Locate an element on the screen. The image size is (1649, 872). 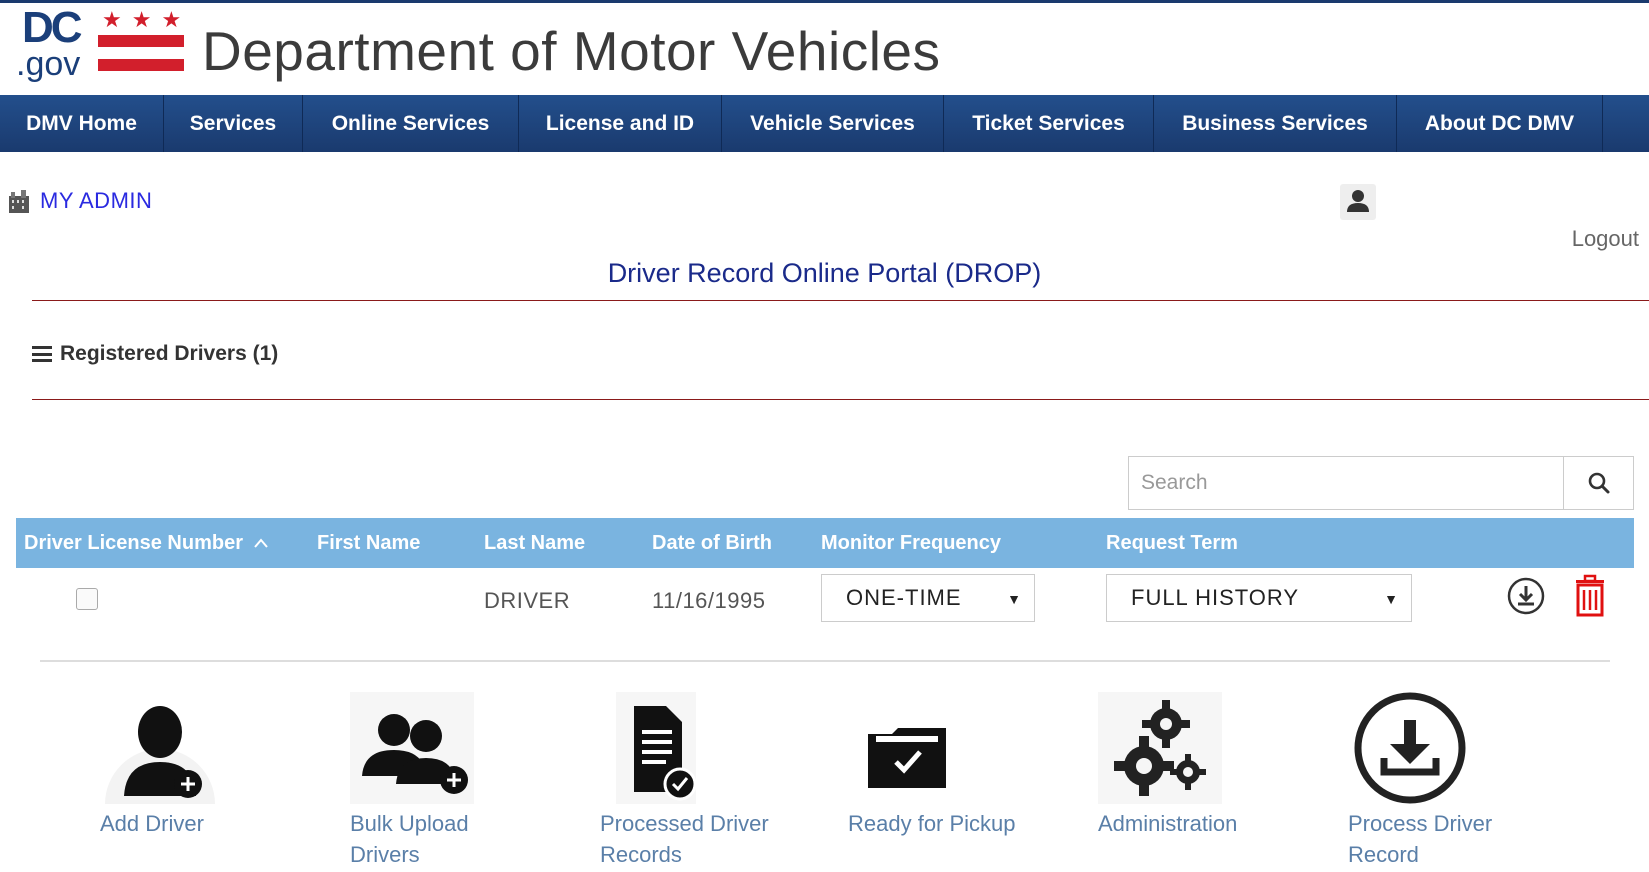
bulk-upload-action: Bulk Upload Drivers is located at coordinates (450, 781).